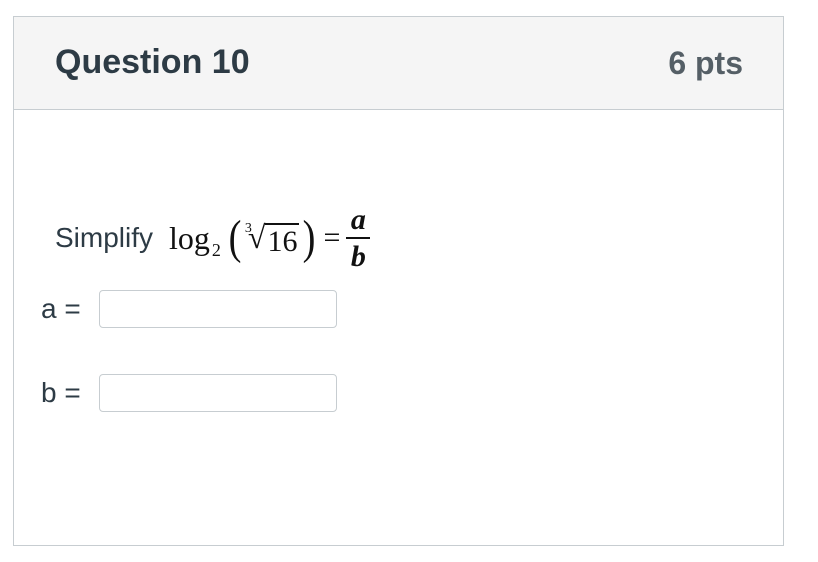 Image resolution: width=818 pixels, height=562 pixels. I want to click on question-points: 6 pts, so click(705, 63).